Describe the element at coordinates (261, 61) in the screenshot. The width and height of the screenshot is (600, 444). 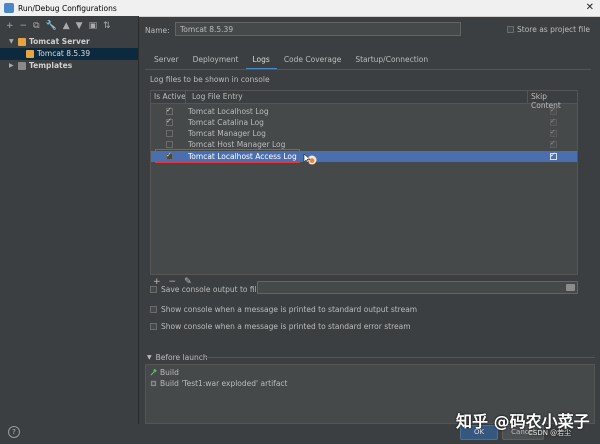
I see `tab-logs: Logs` at that location.